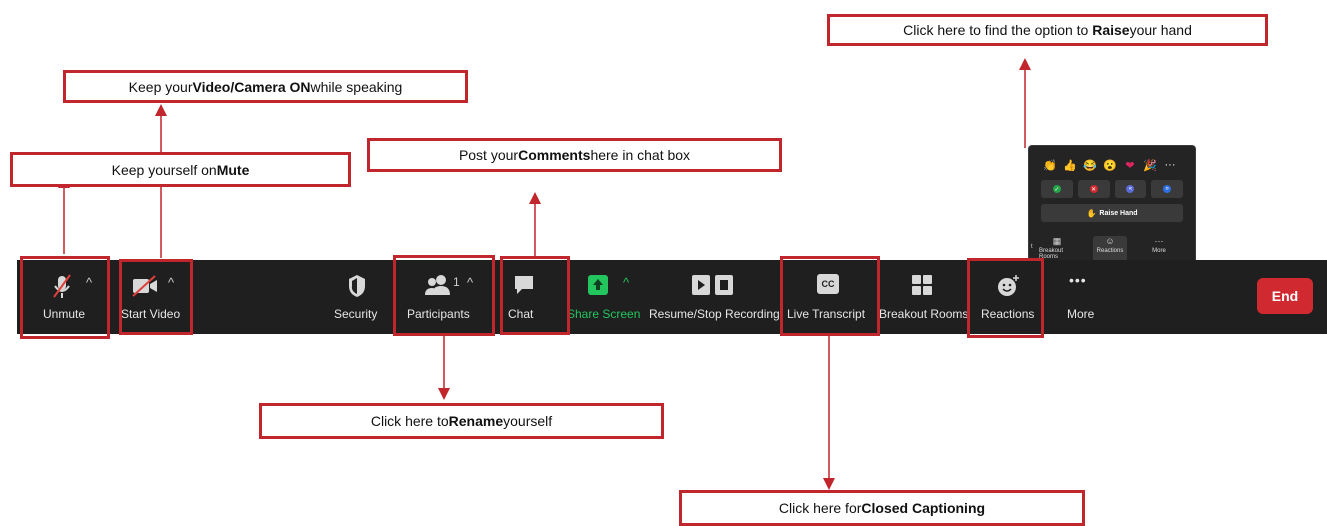 Image resolution: width=1327 pixels, height=526 pixels. I want to click on check-icon: ✓, so click(1056, 189).